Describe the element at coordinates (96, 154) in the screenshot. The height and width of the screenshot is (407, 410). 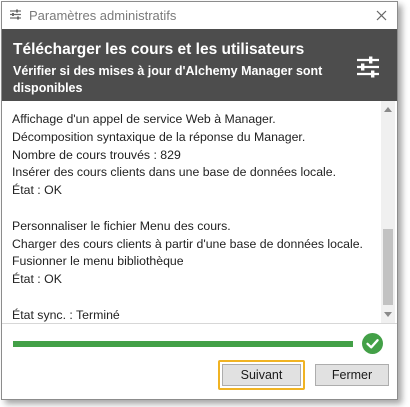
I see `log-line: Nombre de cours trouvés : 829` at that location.